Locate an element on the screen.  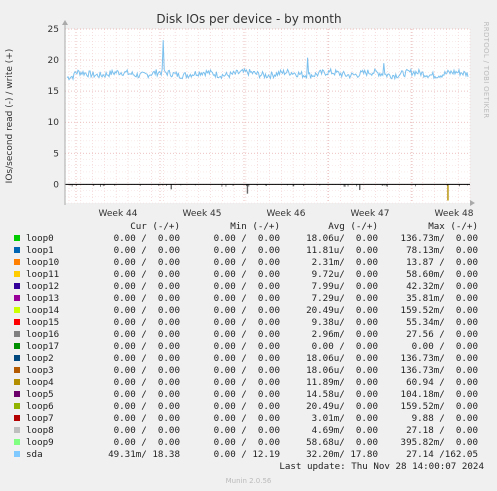
legend-avg-value: 2.96m/ 0.00 is located at coordinates (344, 334).